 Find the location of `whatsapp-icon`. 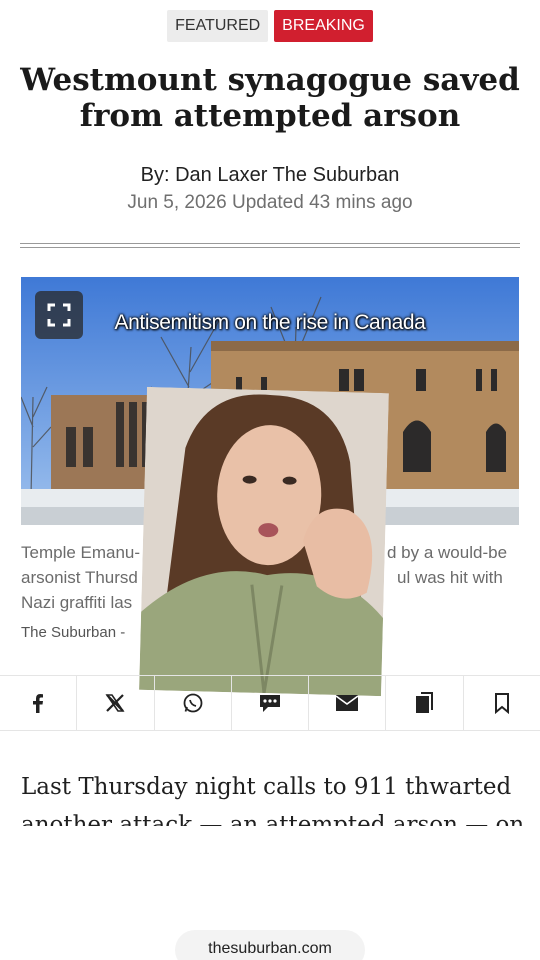

whatsapp-icon is located at coordinates (193, 703).